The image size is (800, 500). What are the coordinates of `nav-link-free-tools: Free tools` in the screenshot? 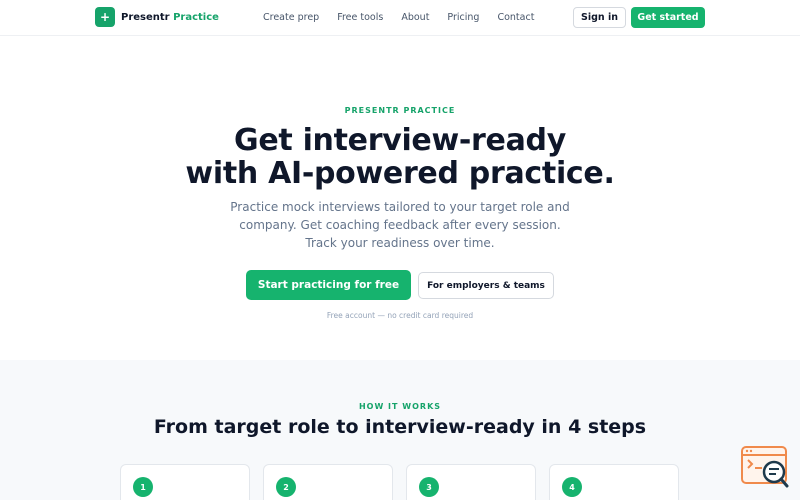 It's located at (360, 17).